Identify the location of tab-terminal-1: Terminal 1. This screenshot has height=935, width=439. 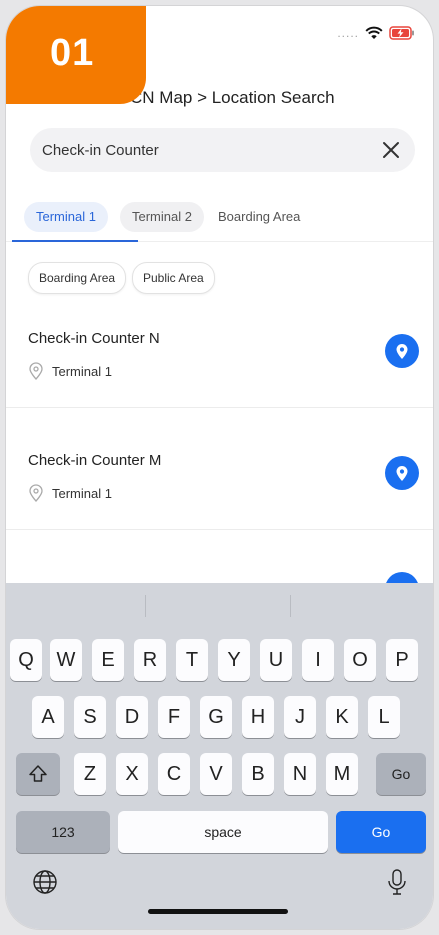
(66, 217).